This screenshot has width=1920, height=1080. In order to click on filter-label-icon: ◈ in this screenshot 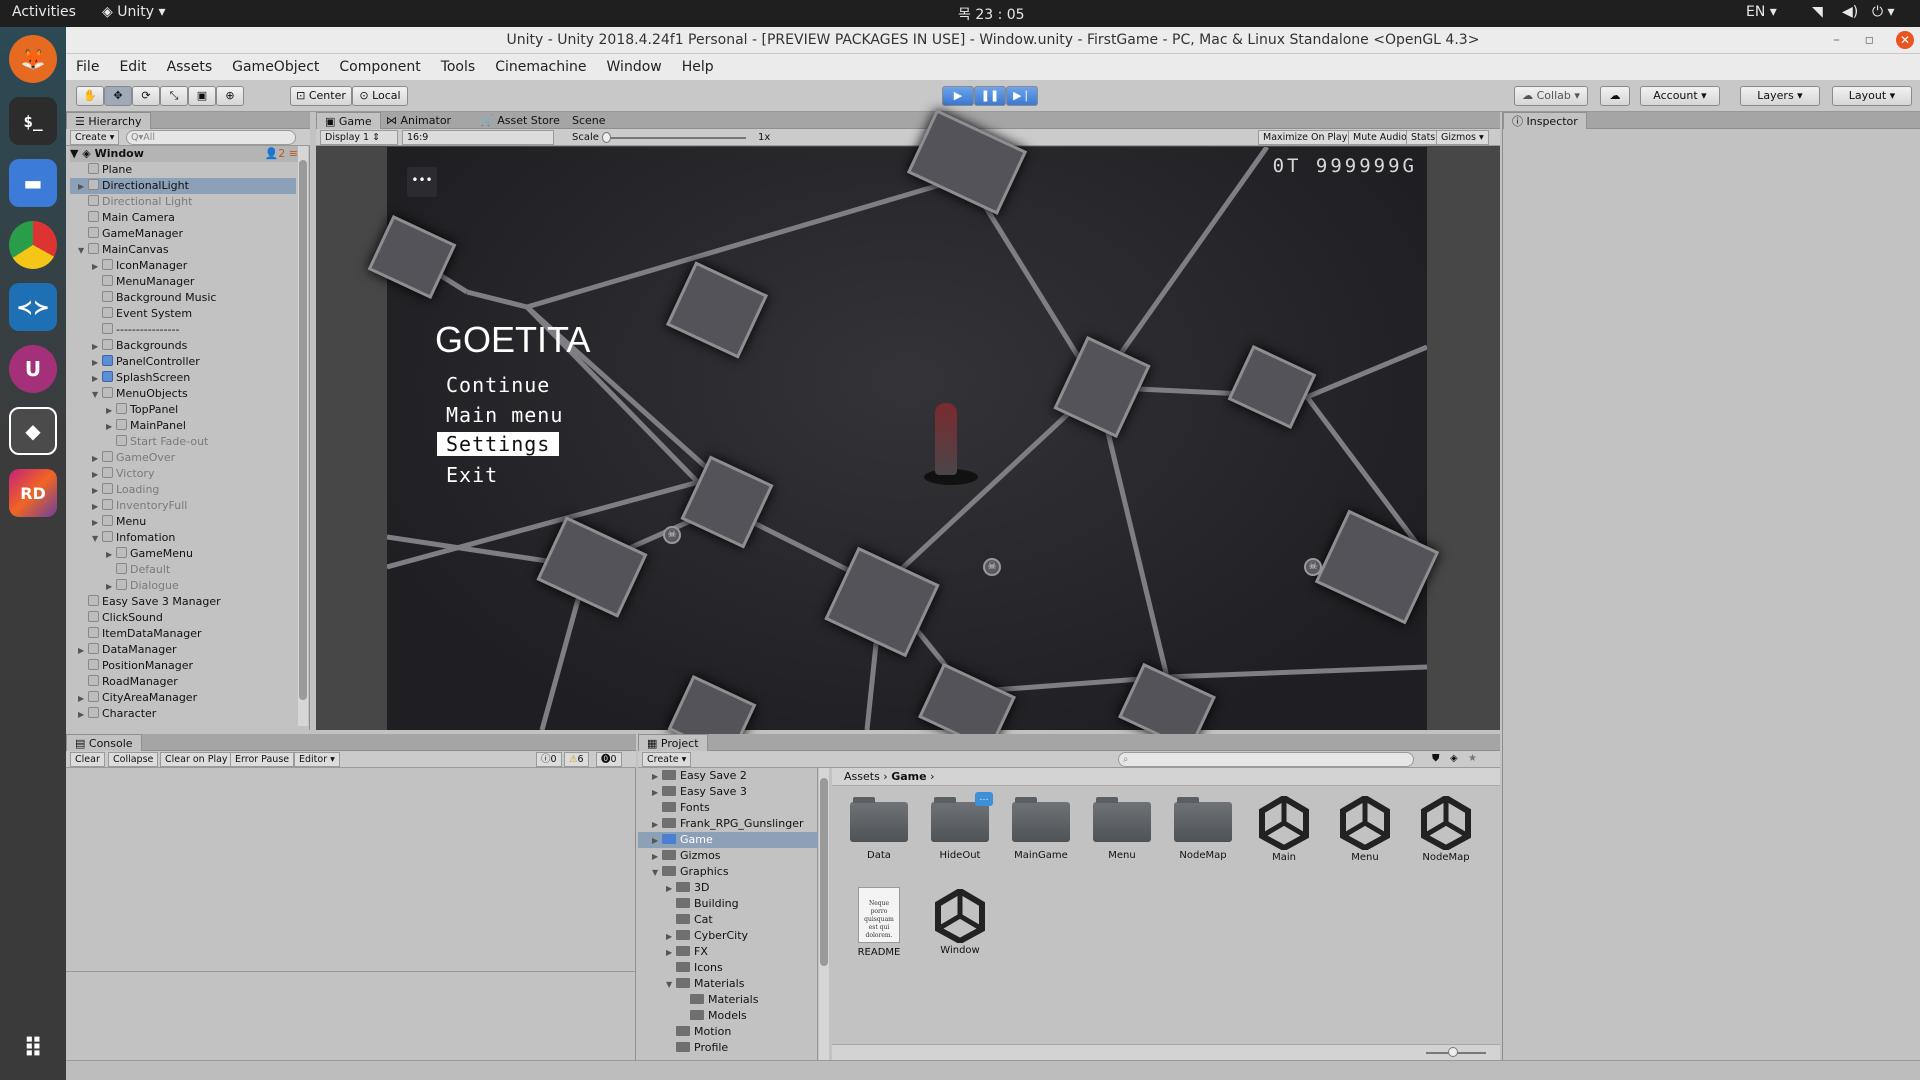, I will do `click(1454, 758)`.